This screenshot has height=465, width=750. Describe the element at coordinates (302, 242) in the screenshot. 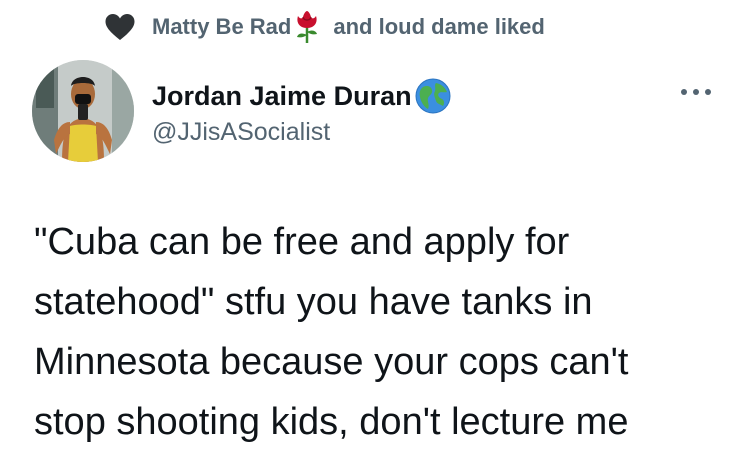

I see `tweet-text-line: "Cuba can be free and apply for` at that location.